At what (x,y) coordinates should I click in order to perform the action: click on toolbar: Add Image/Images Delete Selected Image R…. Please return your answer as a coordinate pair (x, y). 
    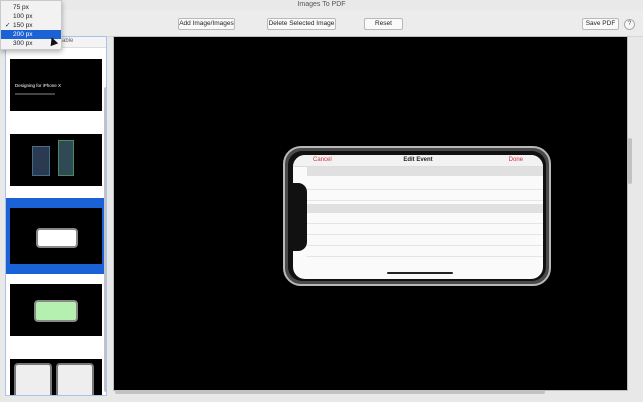
    Looking at the image, I should click on (321, 24).